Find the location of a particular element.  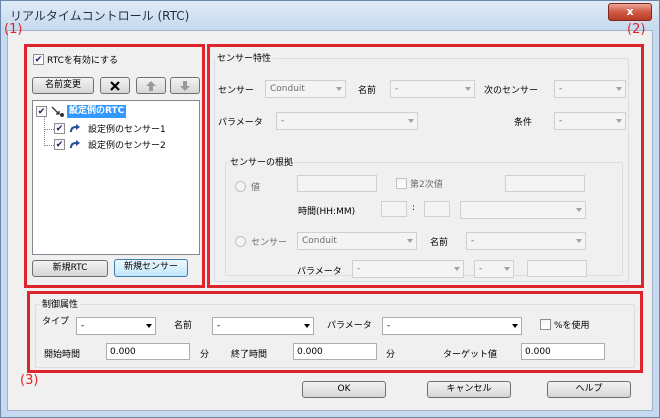

control-properties-title: 制御属性 is located at coordinates (60, 303).